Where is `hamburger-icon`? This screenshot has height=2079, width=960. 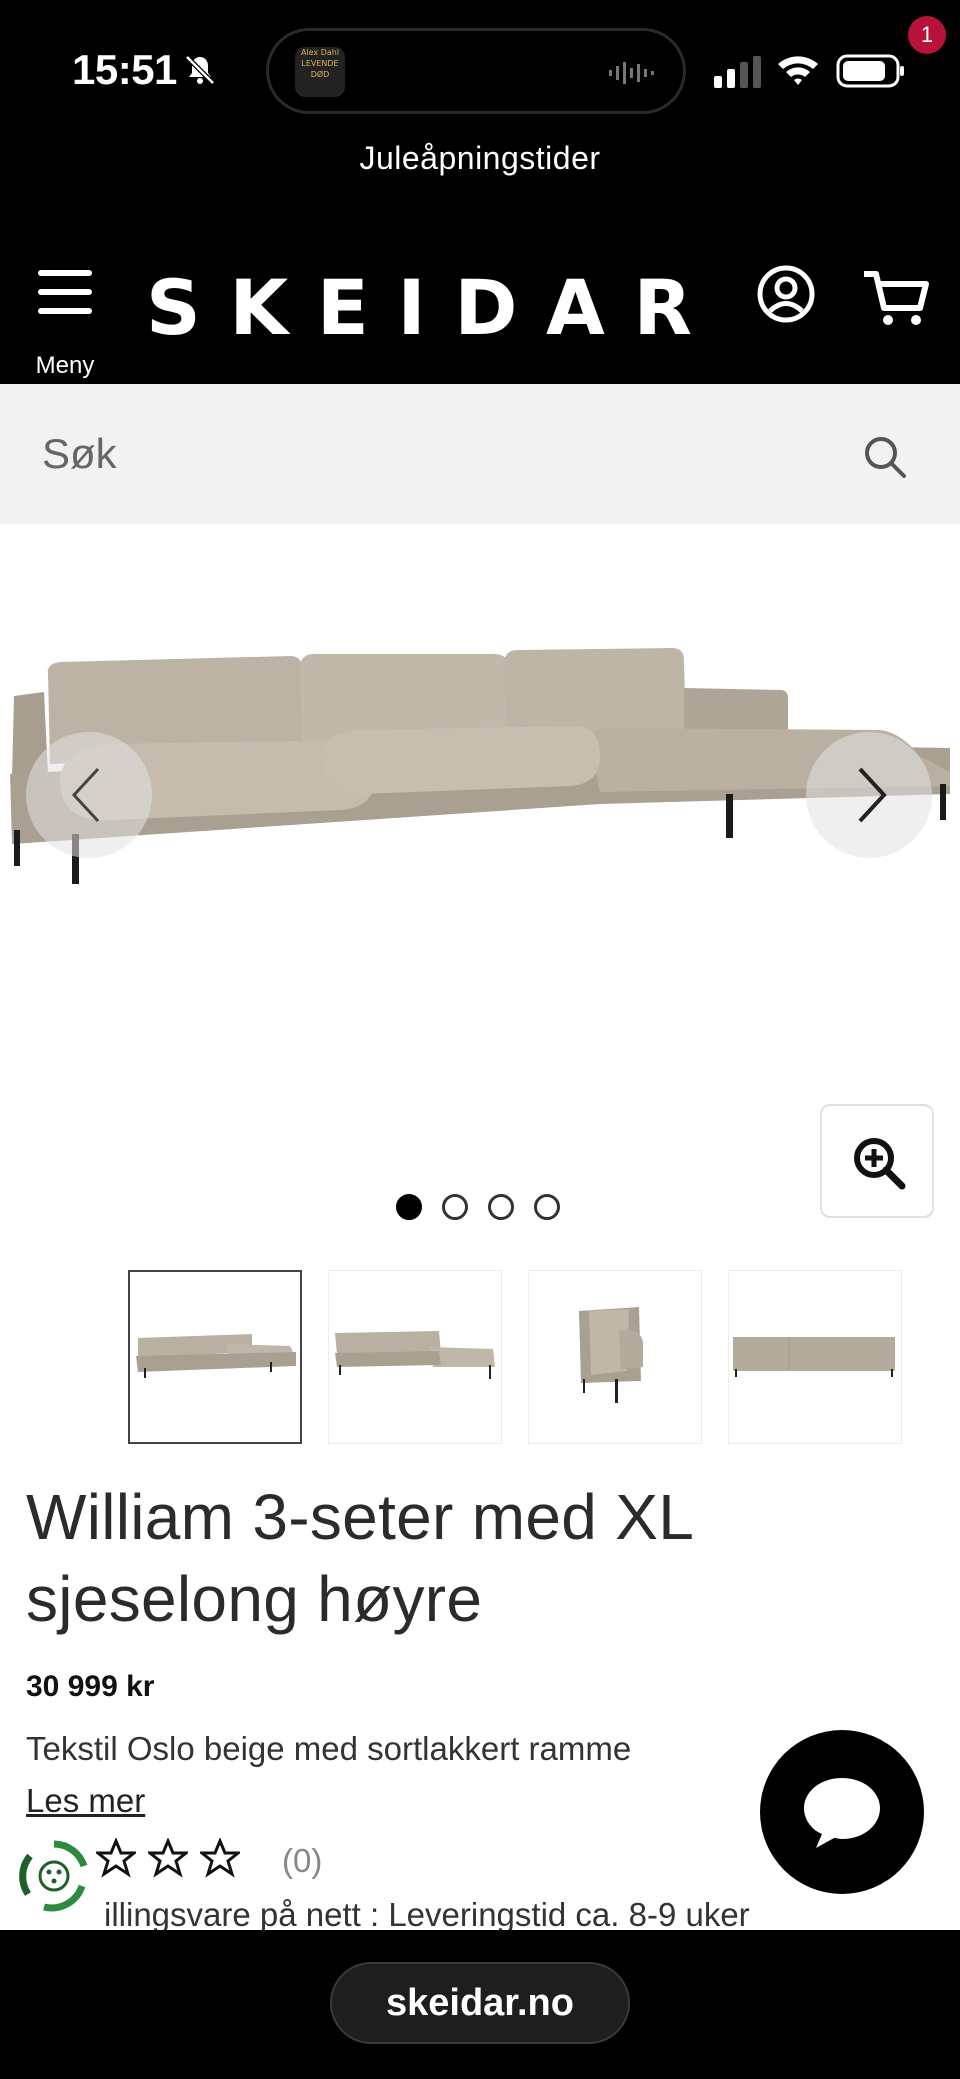
hamburger-icon is located at coordinates (65, 292).